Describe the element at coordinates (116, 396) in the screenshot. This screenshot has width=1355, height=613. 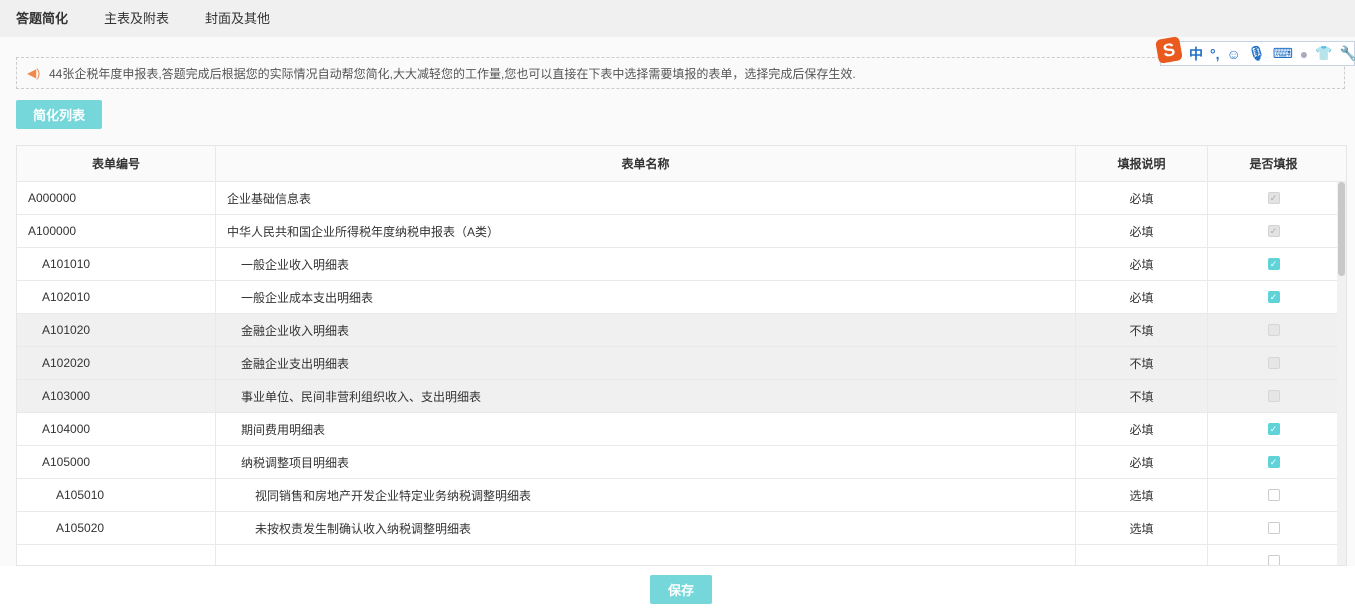
I see `form-code: A103000` at that location.